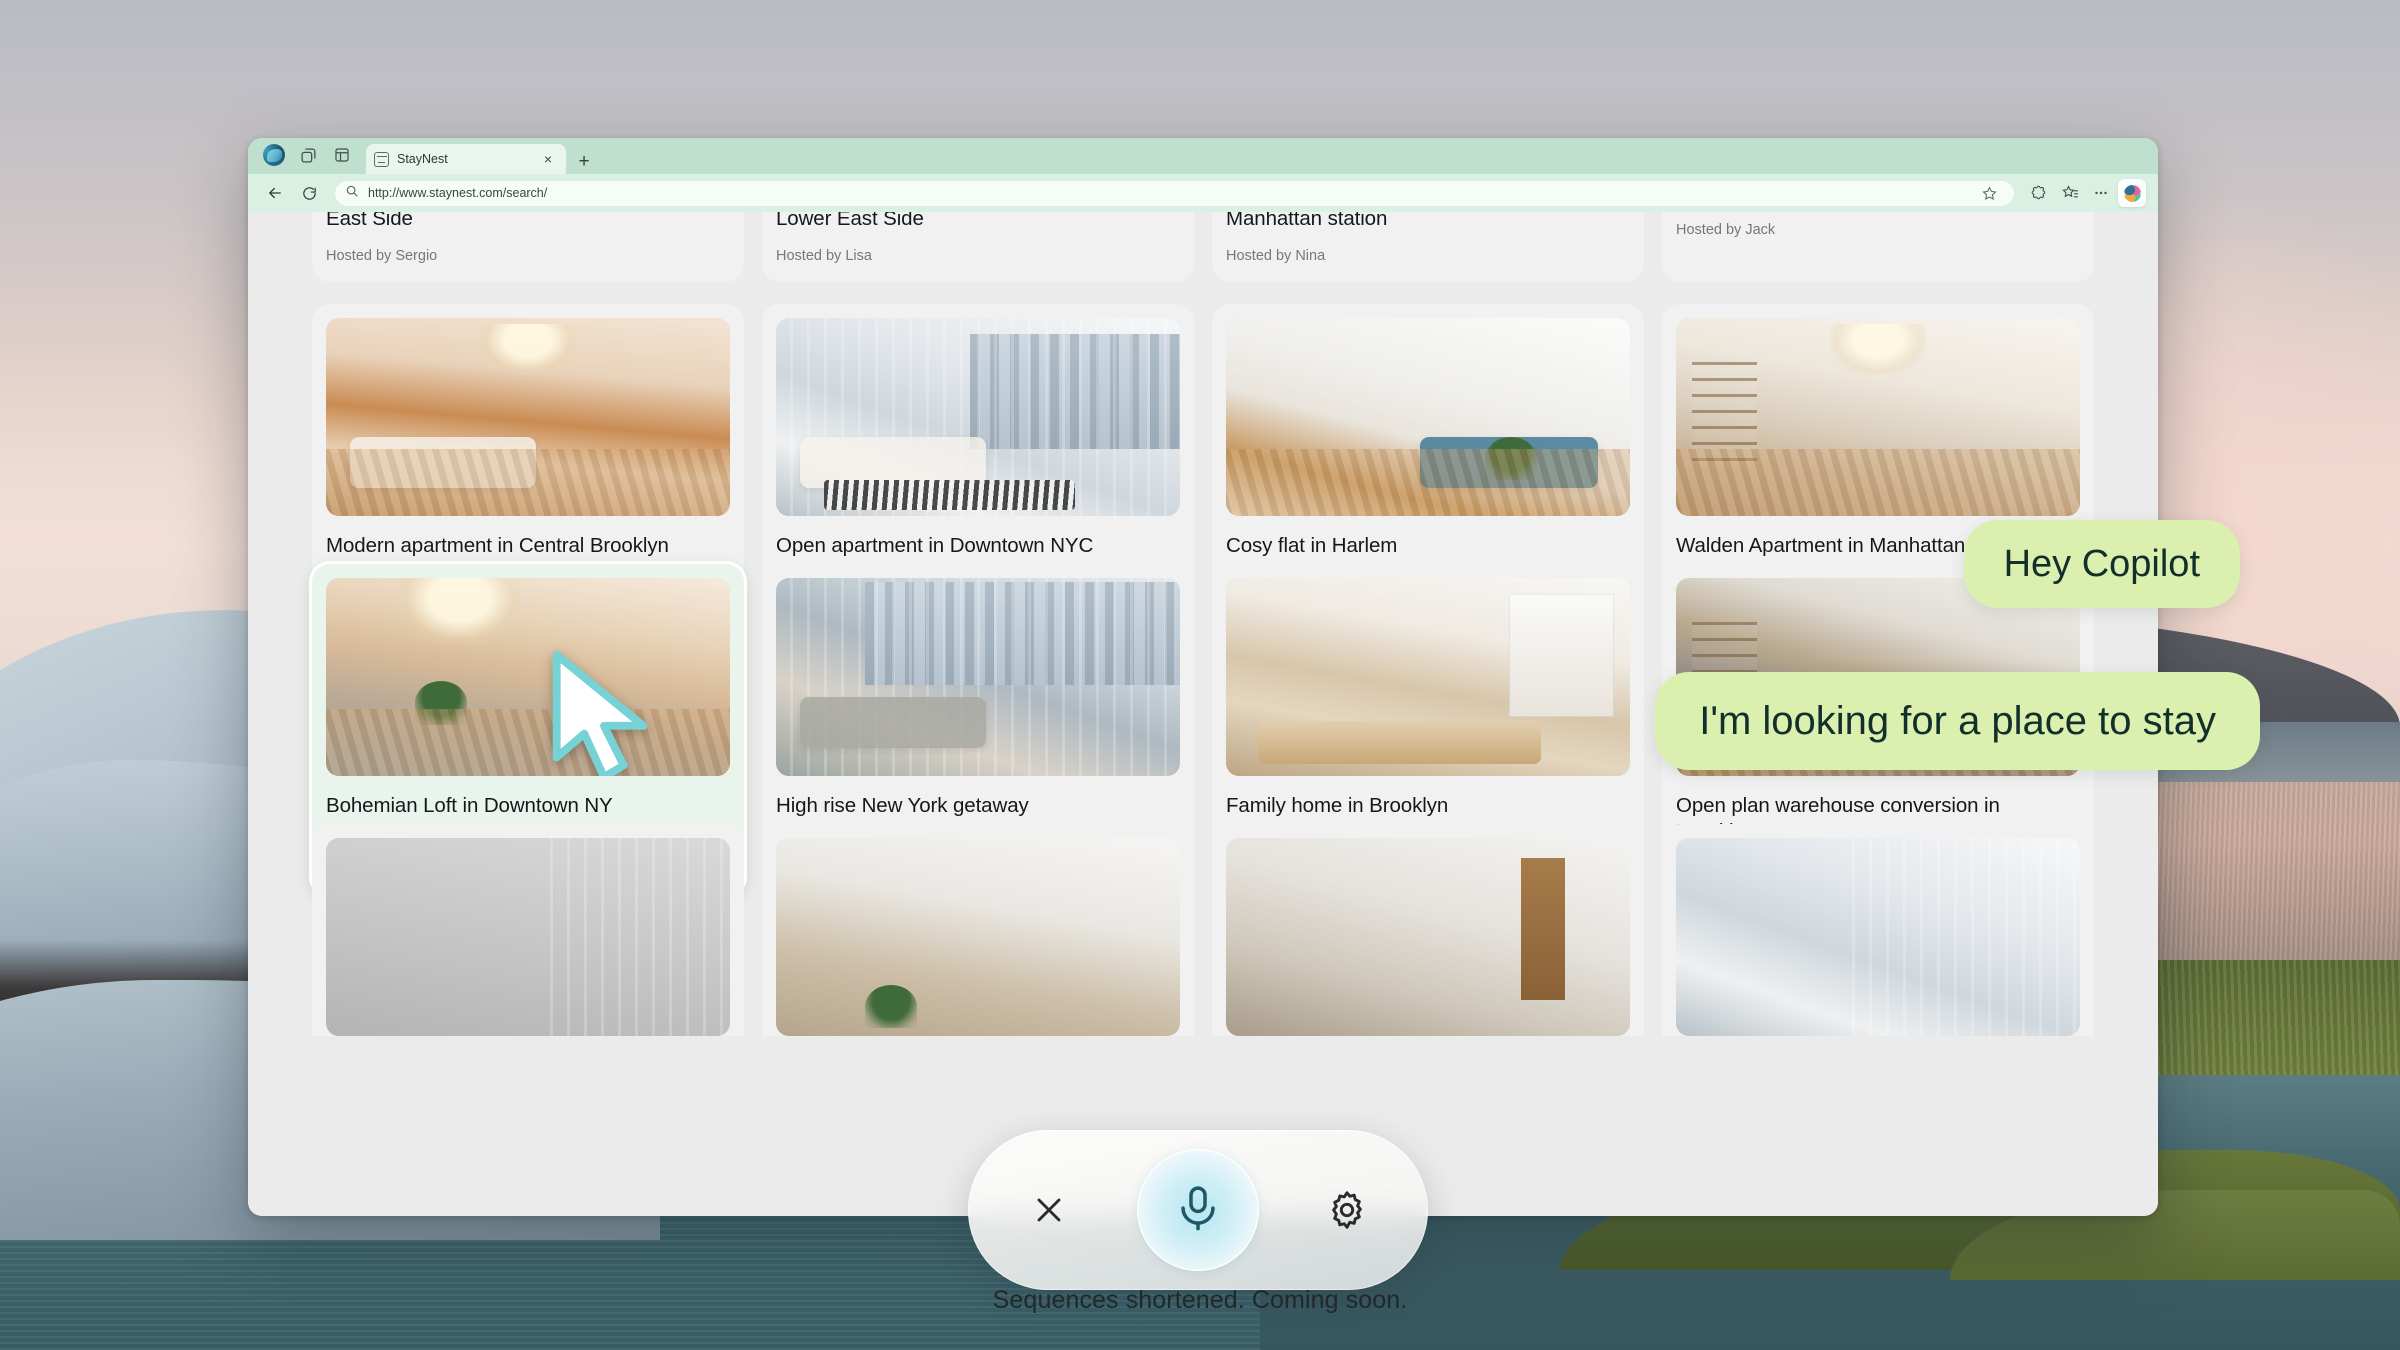  I want to click on browser-toolbar: http://www.staynest.com/search/, so click(1203, 193).